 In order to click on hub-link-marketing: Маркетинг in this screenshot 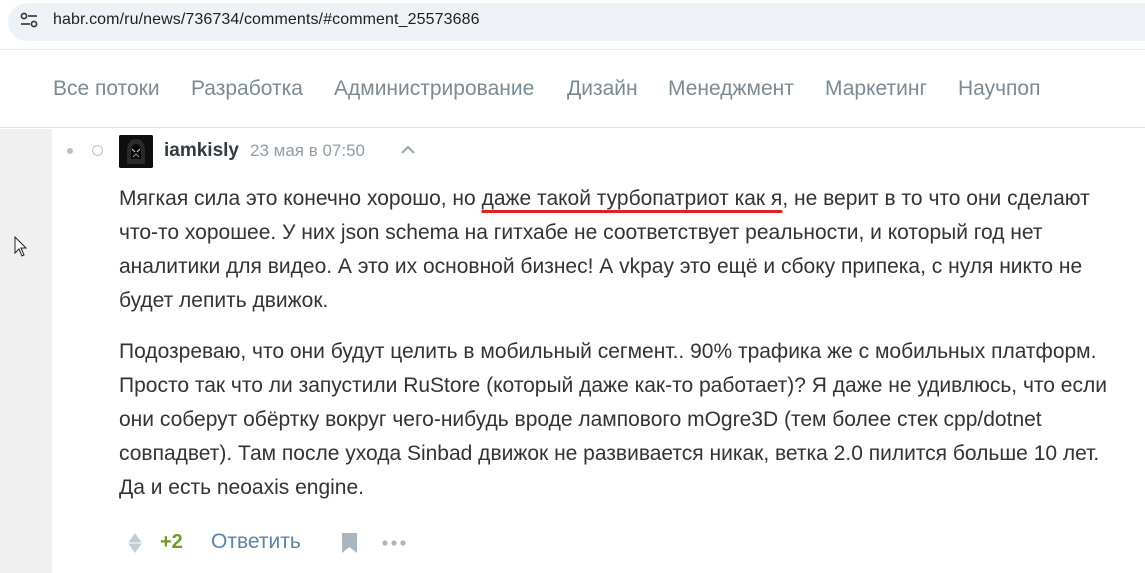, I will do `click(876, 89)`.